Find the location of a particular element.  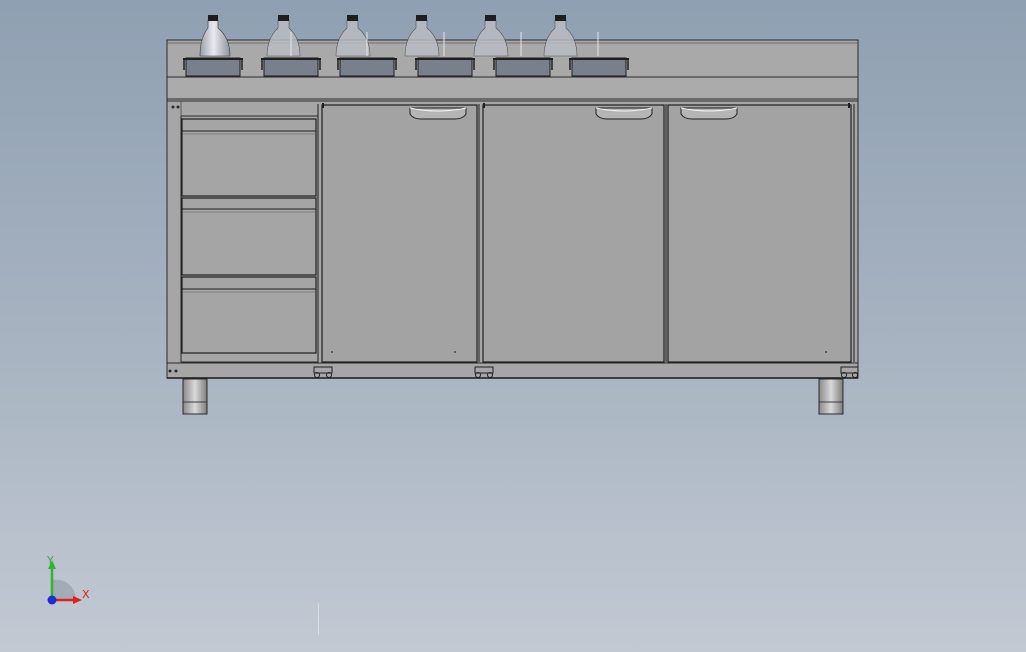

countertop is located at coordinates (512, 89).